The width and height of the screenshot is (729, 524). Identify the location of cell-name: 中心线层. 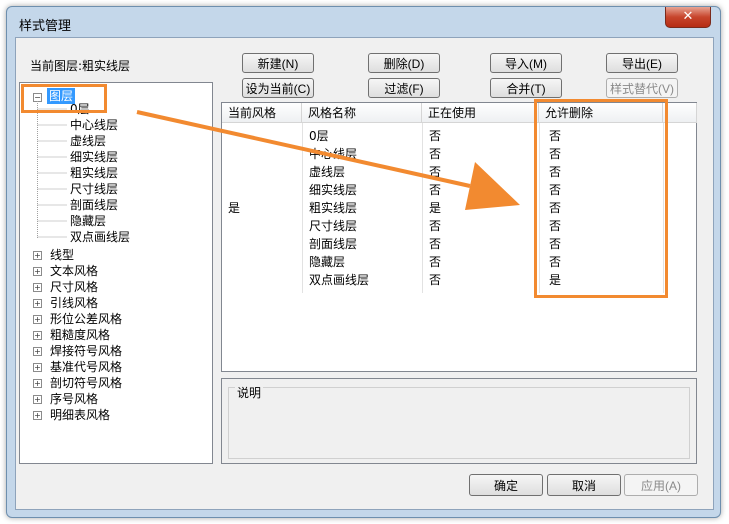
(333, 154).